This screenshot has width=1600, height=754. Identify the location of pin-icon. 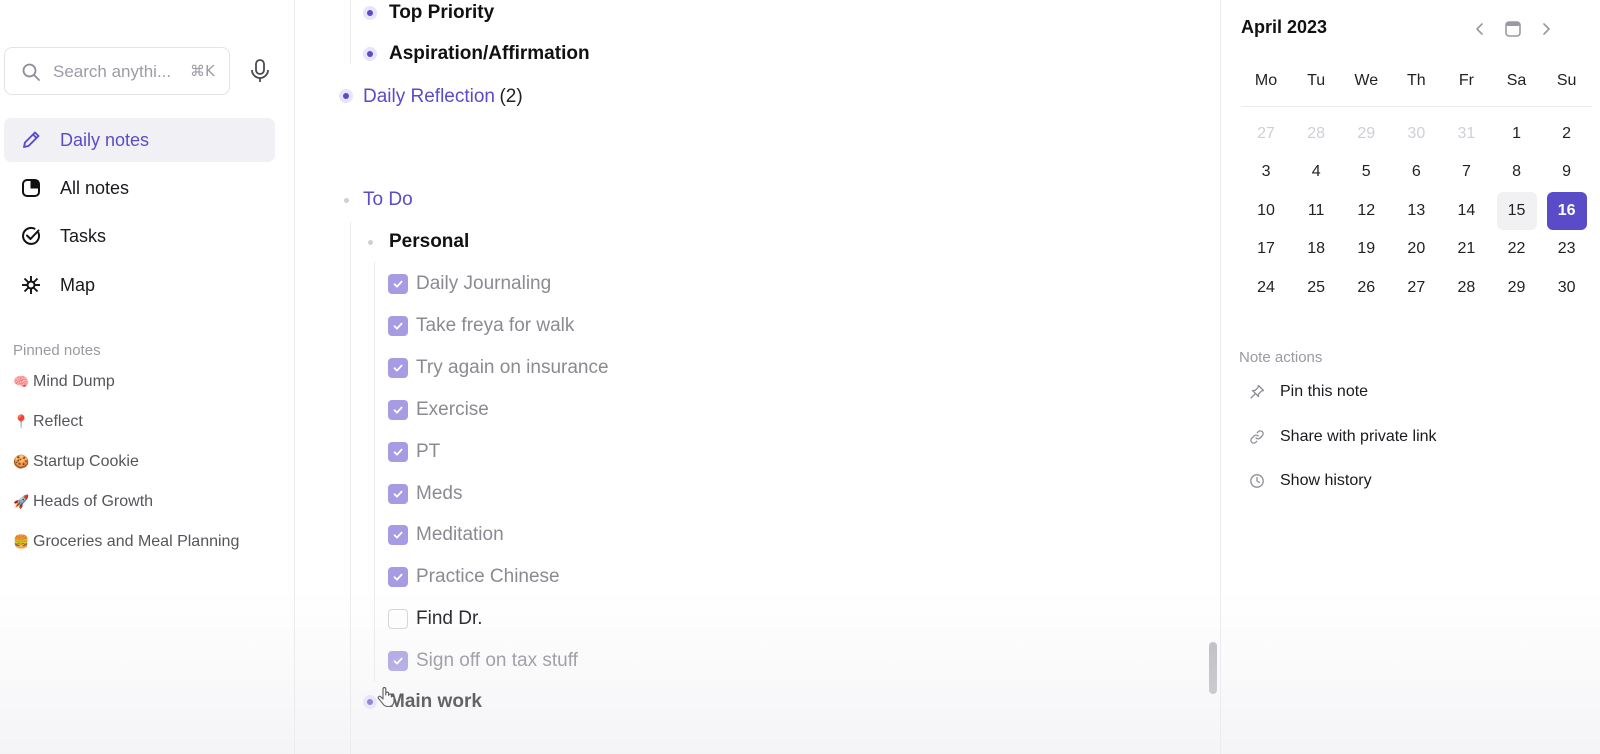
(1257, 391).